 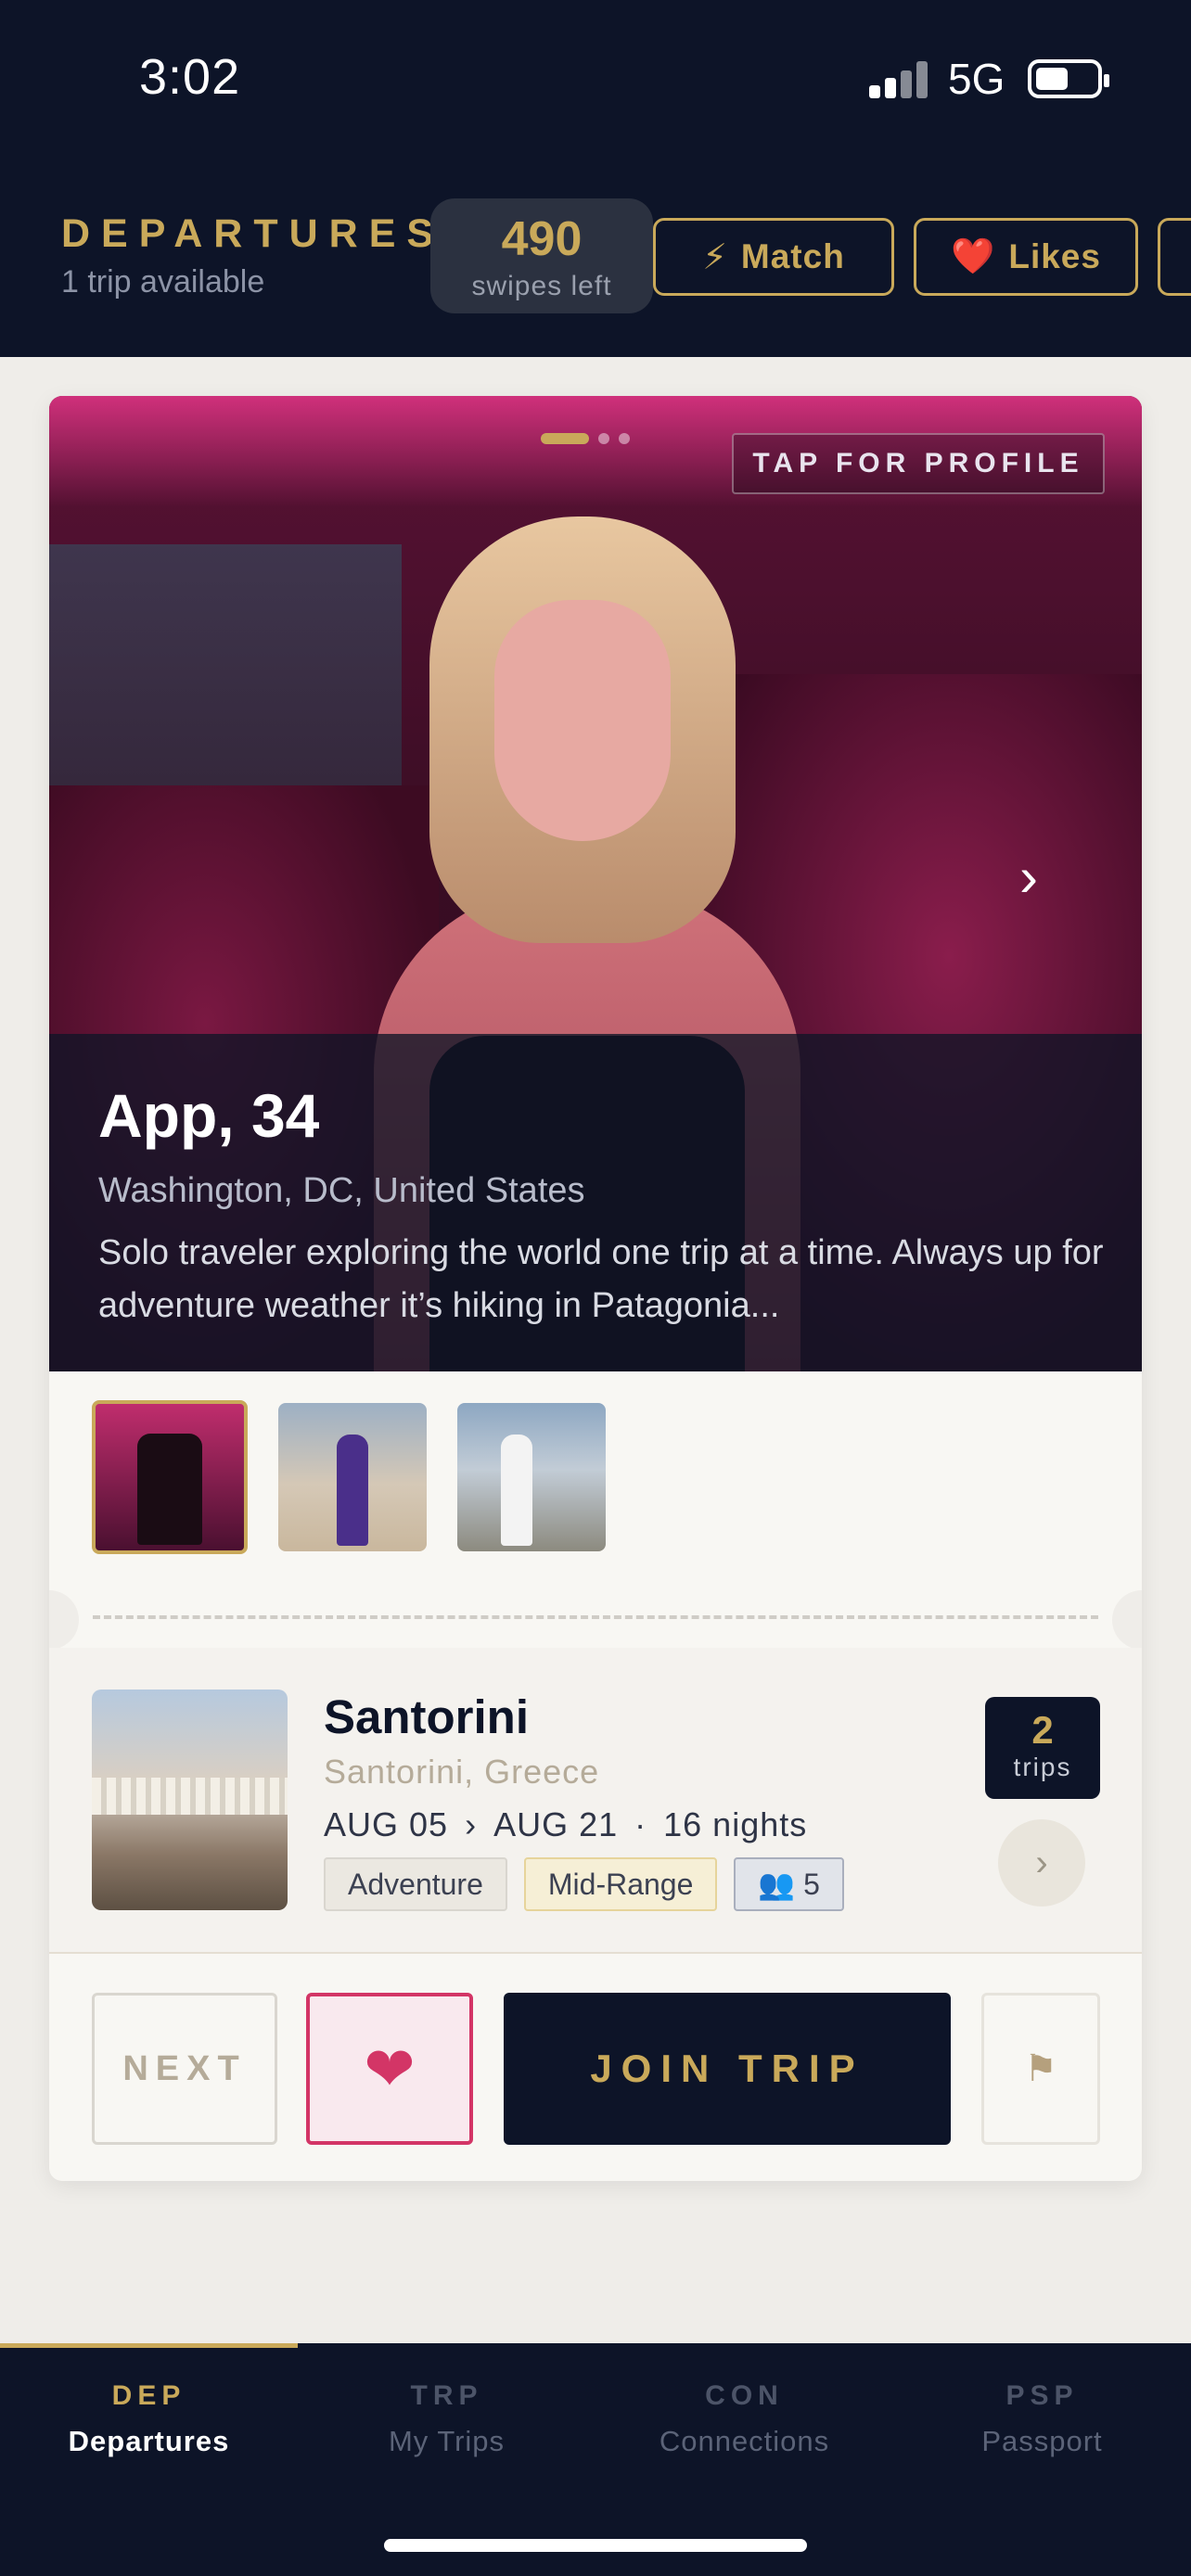 I want to click on tag-mid-range: Mid-Range, so click(x=620, y=1884).